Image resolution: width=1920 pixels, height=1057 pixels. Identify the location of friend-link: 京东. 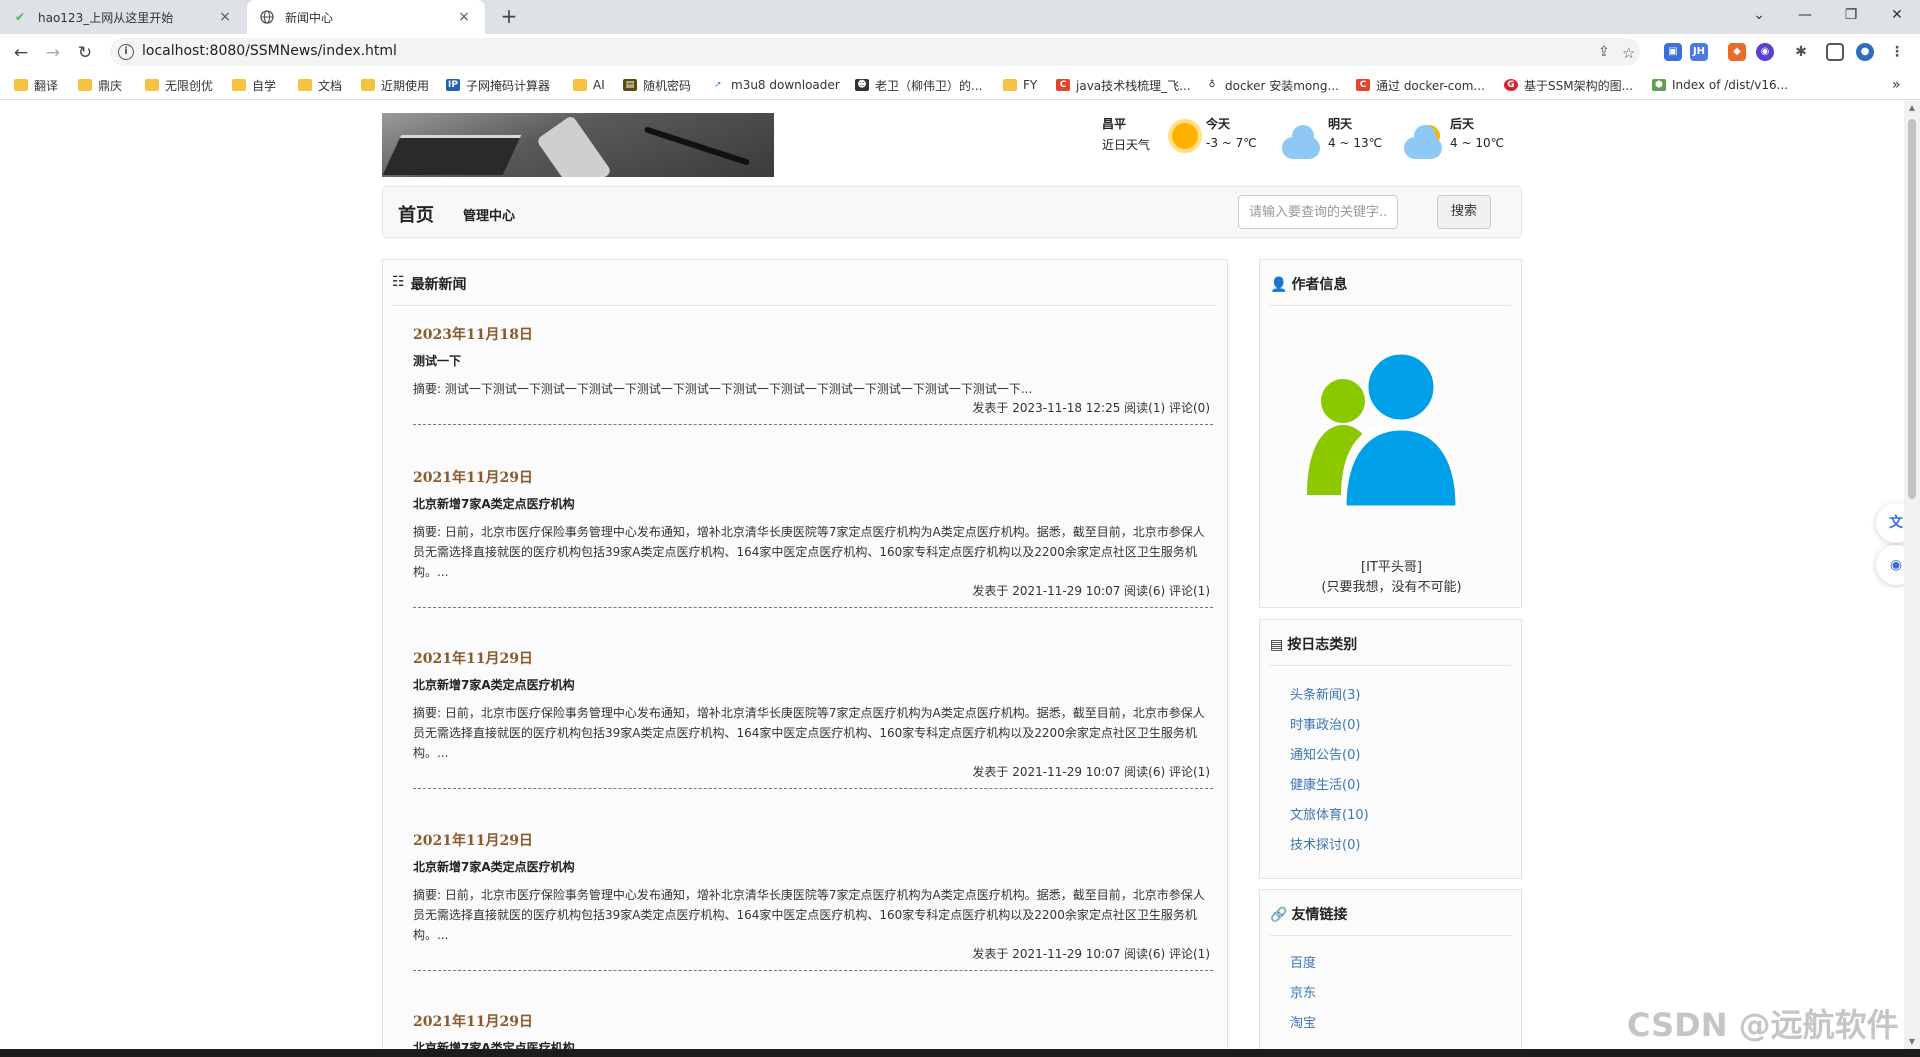
(1303, 991).